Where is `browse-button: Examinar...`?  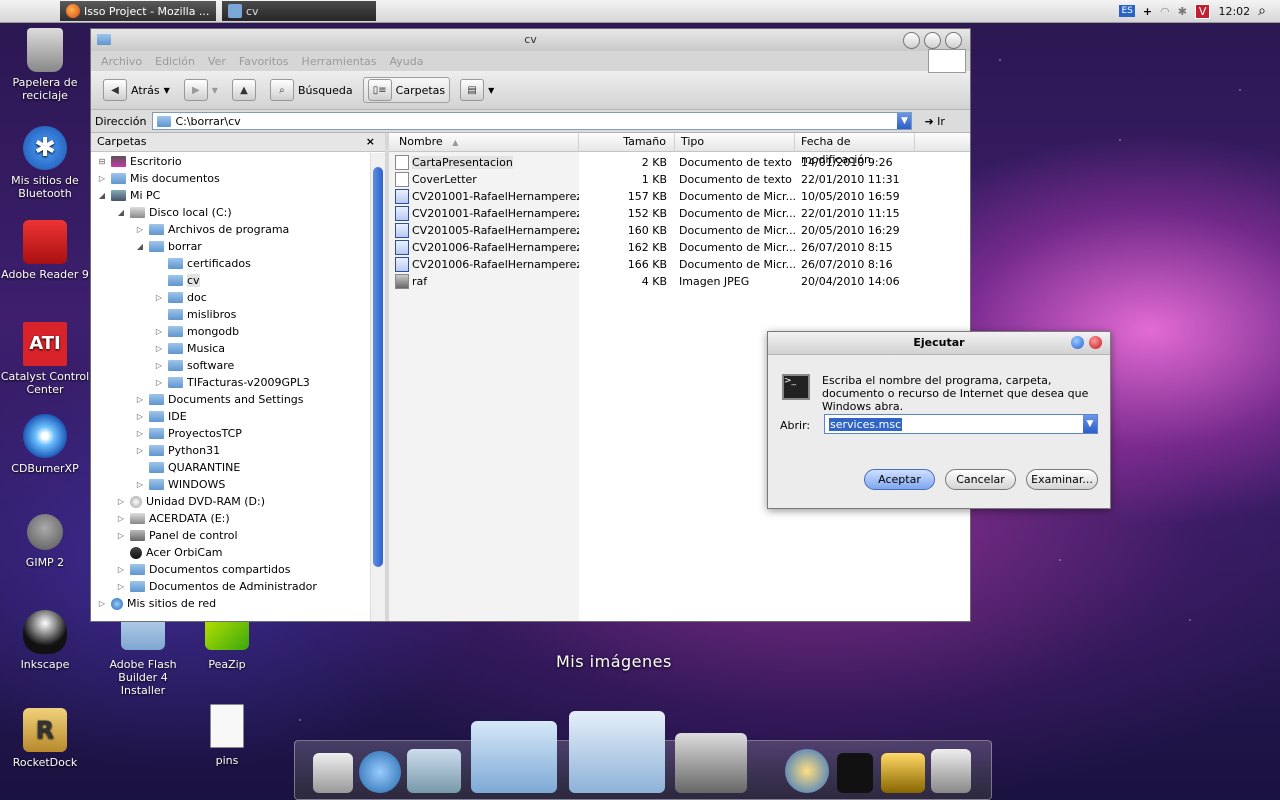 browse-button: Examinar... is located at coordinates (1062, 479).